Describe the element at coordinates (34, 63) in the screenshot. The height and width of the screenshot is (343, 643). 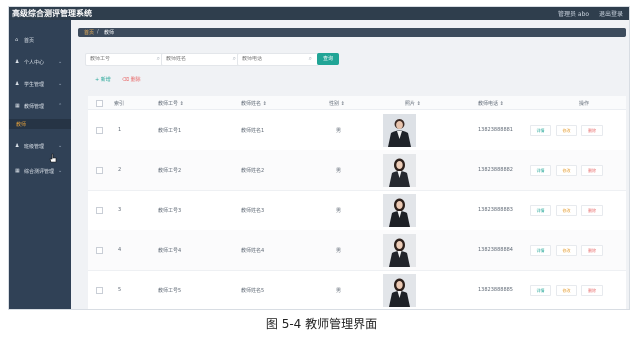
I see `sidebar-item-label: 个人中心` at that location.